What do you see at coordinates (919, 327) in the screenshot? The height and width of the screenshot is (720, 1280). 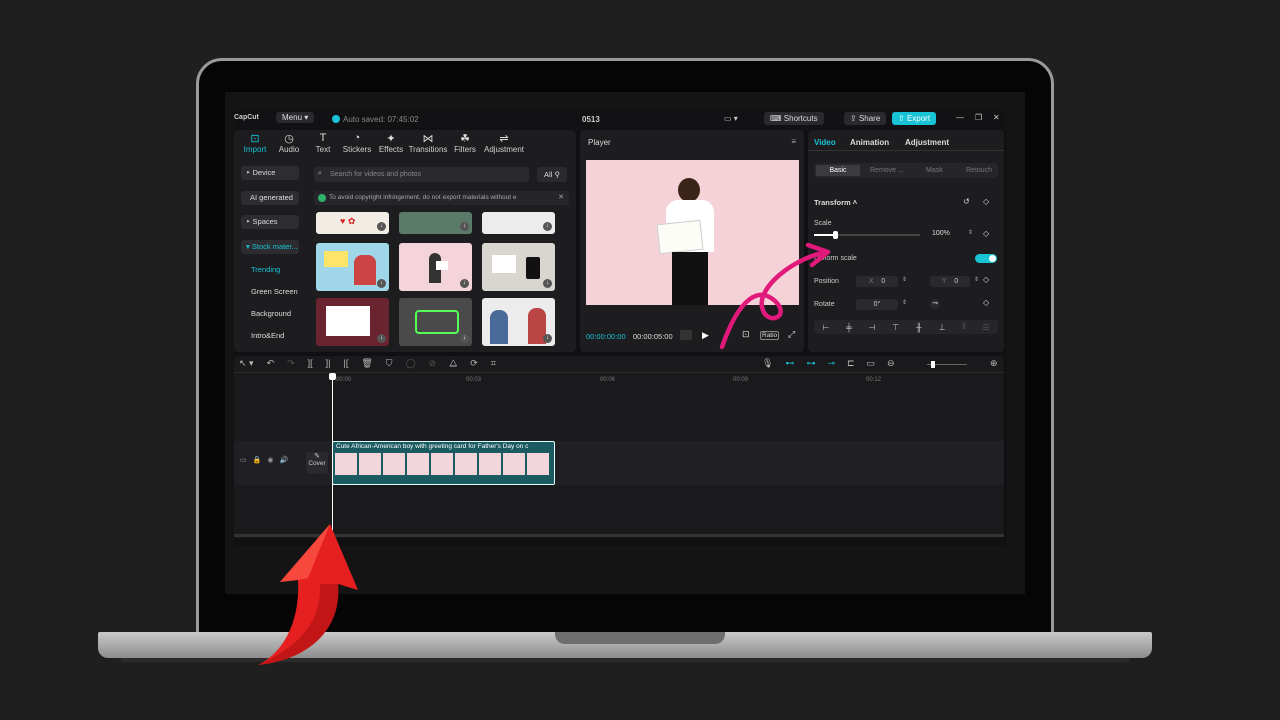 I see `align-center-v-icon: ╫` at bounding box center [919, 327].